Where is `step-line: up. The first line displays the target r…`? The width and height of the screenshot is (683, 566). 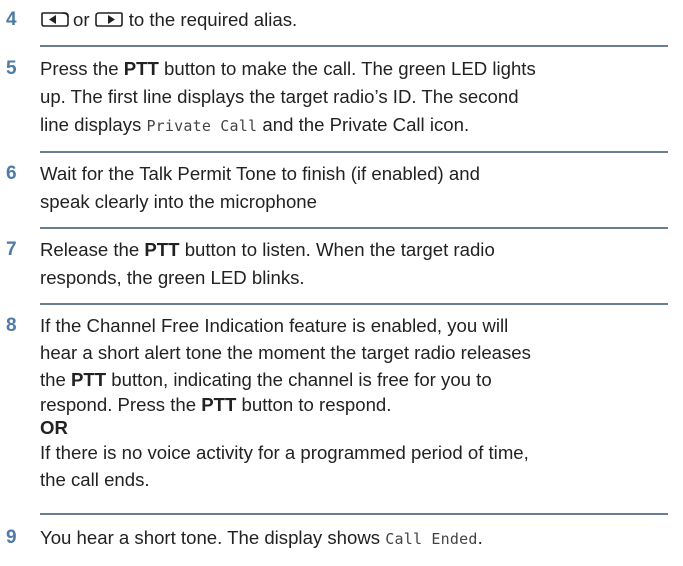
step-line: up. The first line displays the target r… is located at coordinates (279, 96).